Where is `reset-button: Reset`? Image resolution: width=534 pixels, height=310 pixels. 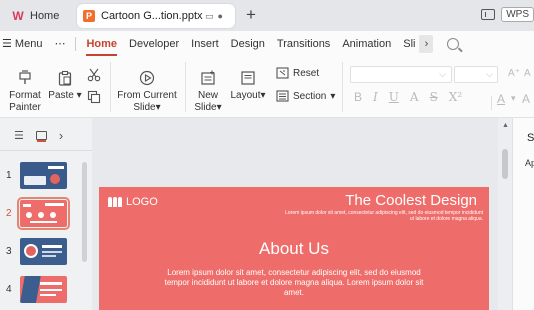 reset-button: Reset is located at coordinates (297, 73).